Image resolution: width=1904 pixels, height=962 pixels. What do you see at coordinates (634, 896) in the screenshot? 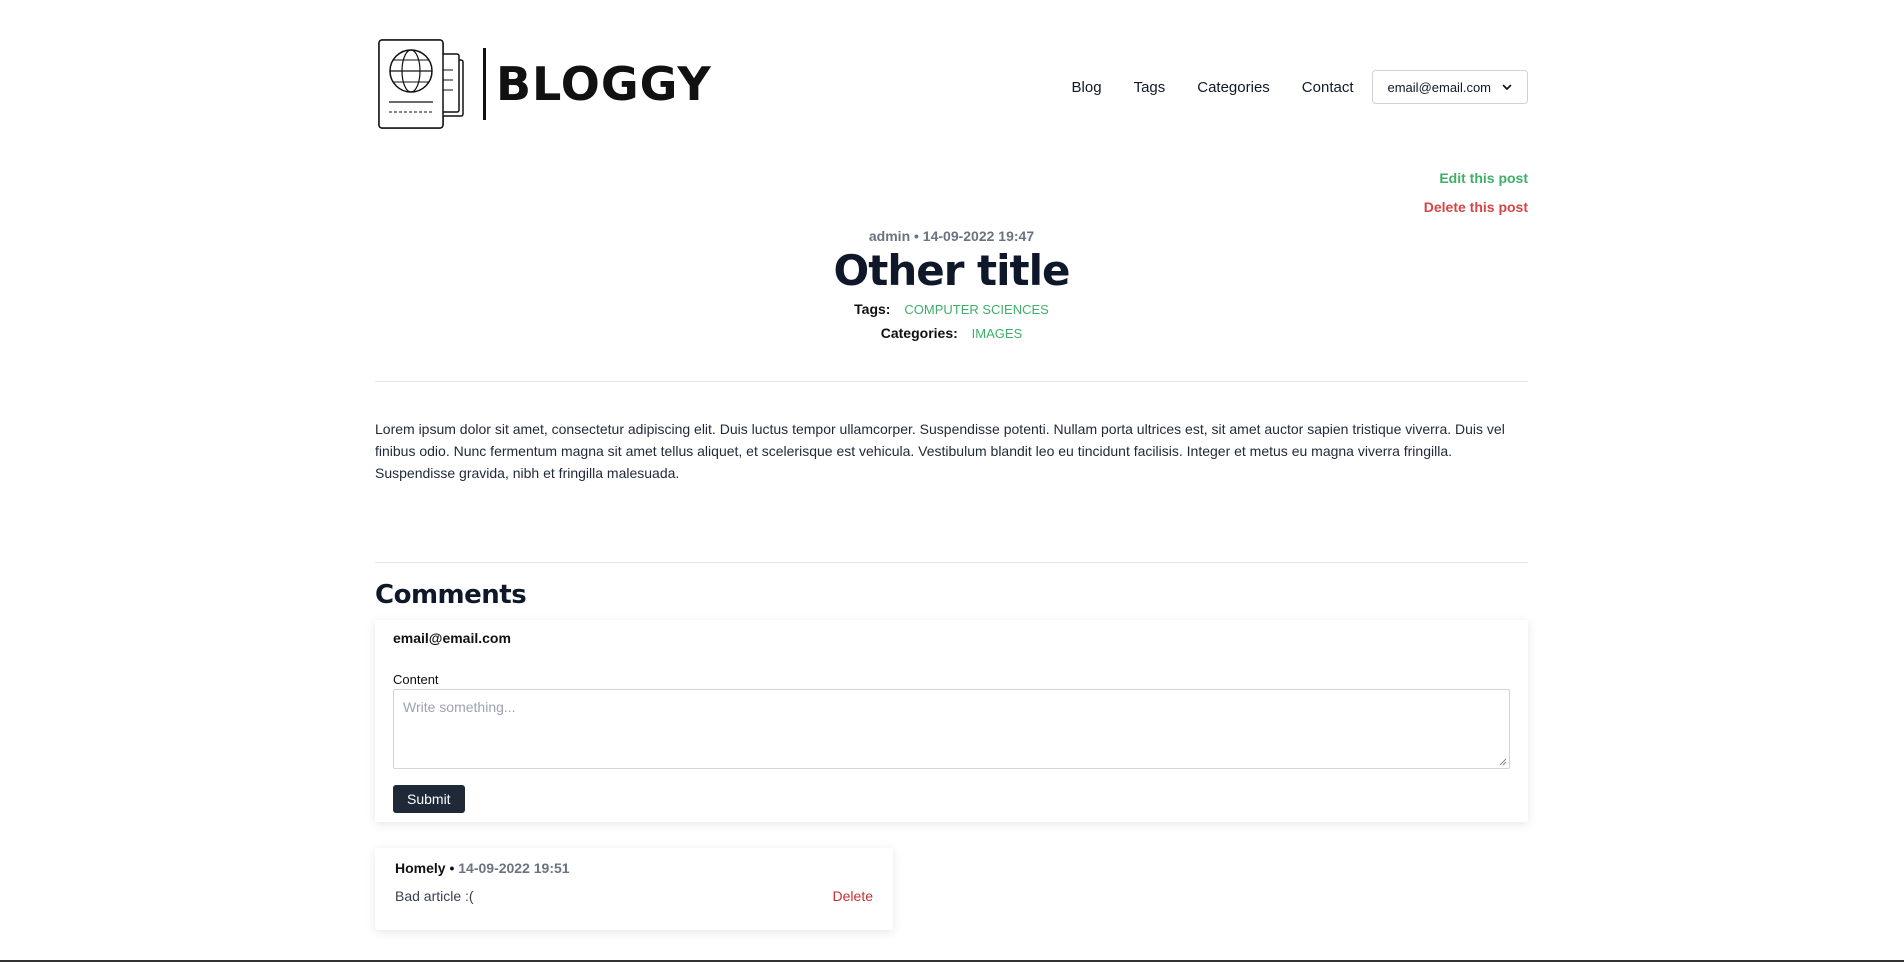
I see `comment-body: Bad article :( Delete` at bounding box center [634, 896].